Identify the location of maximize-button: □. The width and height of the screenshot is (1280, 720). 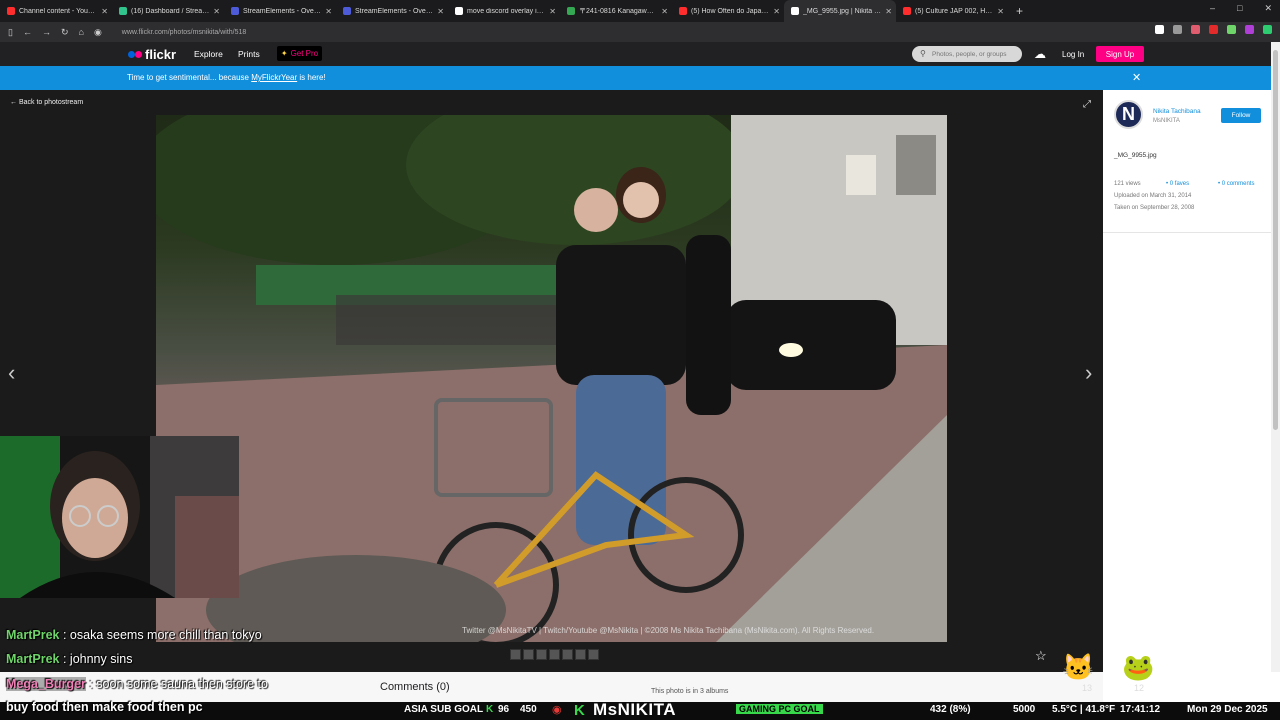
(1239, 8).